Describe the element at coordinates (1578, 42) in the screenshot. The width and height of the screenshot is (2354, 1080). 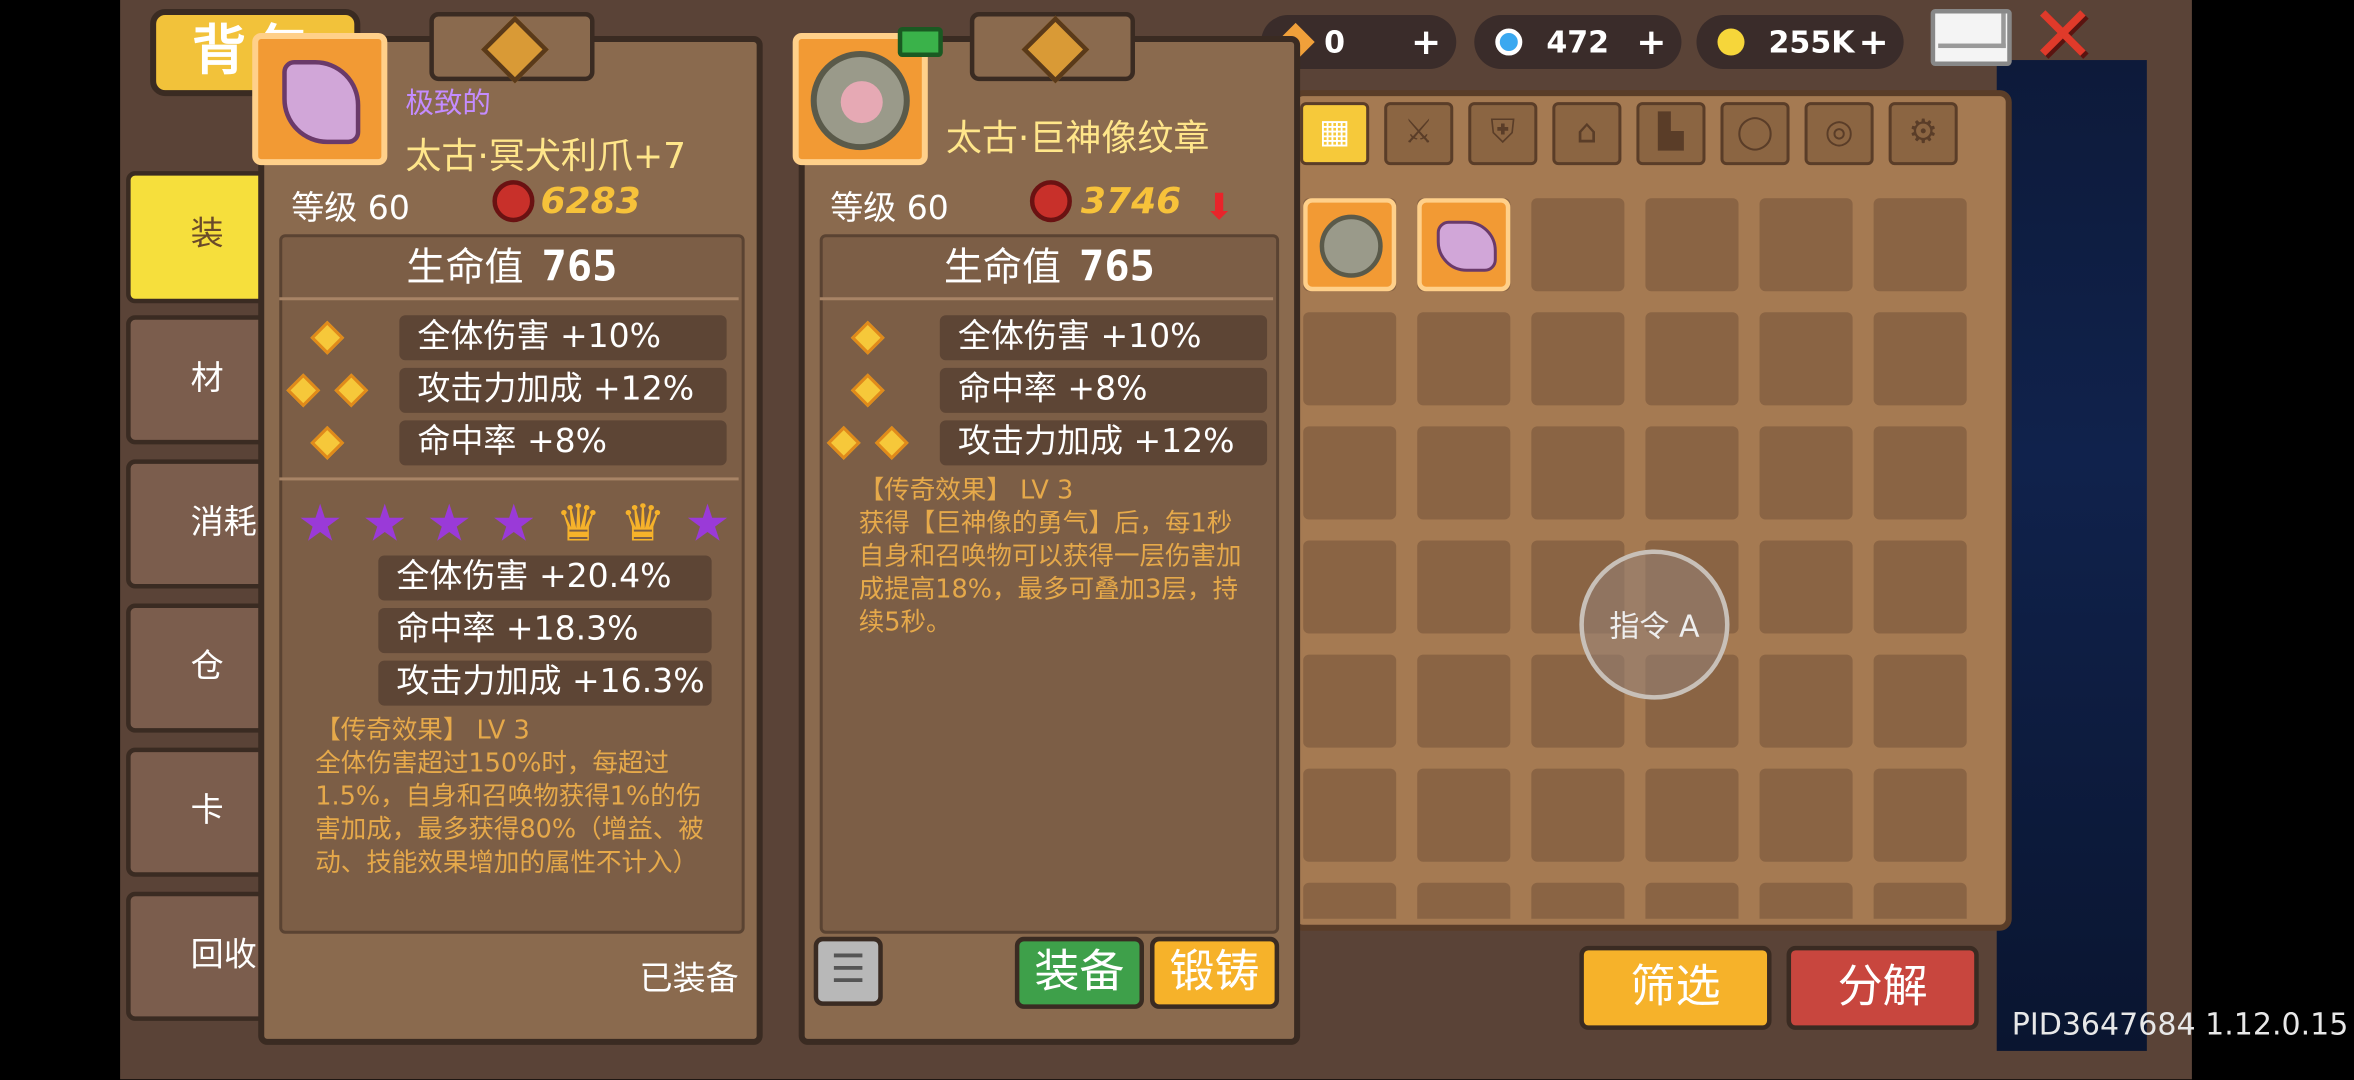
I see `currency-gem: 472 +` at that location.